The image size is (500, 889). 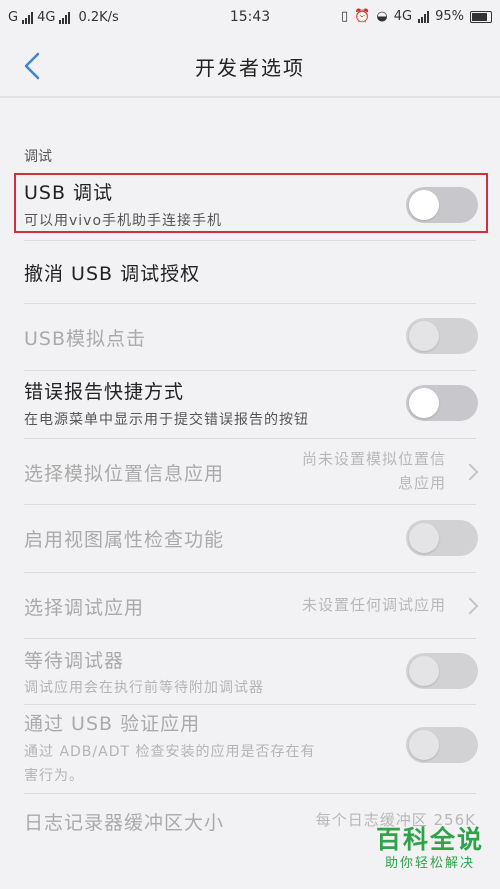 I want to click on watermark-sub: 助你轻松解决, so click(x=429, y=863).